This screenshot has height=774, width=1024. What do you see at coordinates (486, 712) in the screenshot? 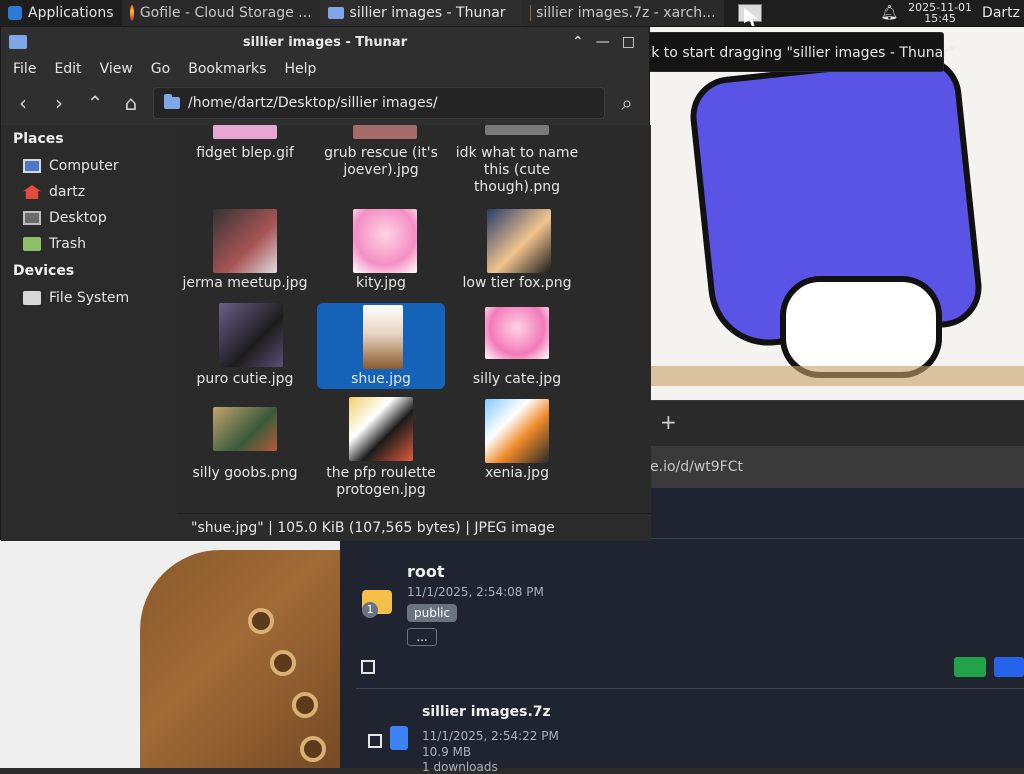
I see `file-title: sillier images.7z` at bounding box center [486, 712].